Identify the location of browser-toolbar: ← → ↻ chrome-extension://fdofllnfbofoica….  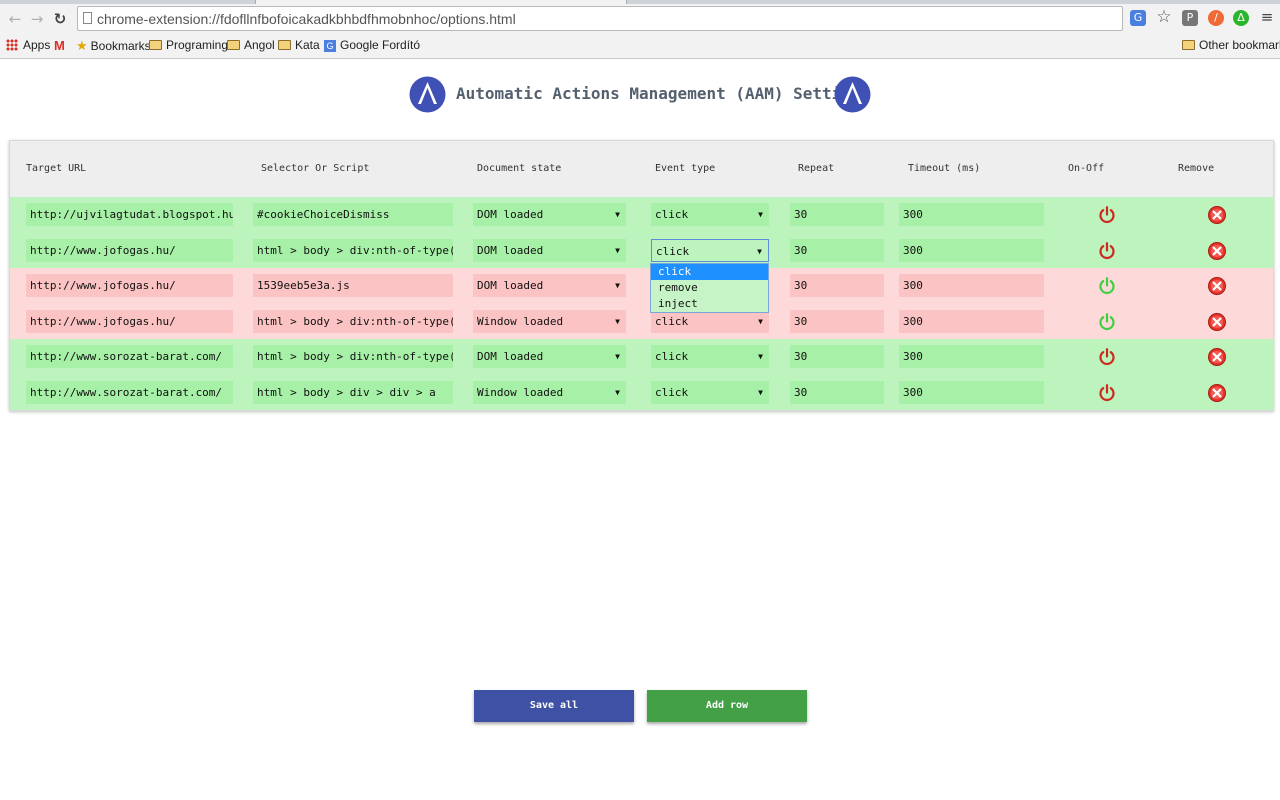
(640, 19).